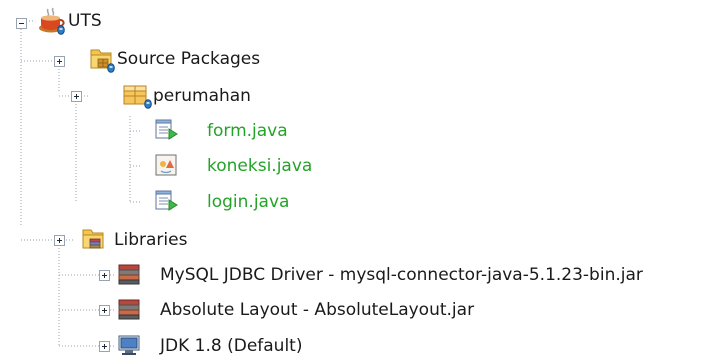 The width and height of the screenshot is (727, 364). I want to click on tree-node-file-form: form.java, so click(160, 131).